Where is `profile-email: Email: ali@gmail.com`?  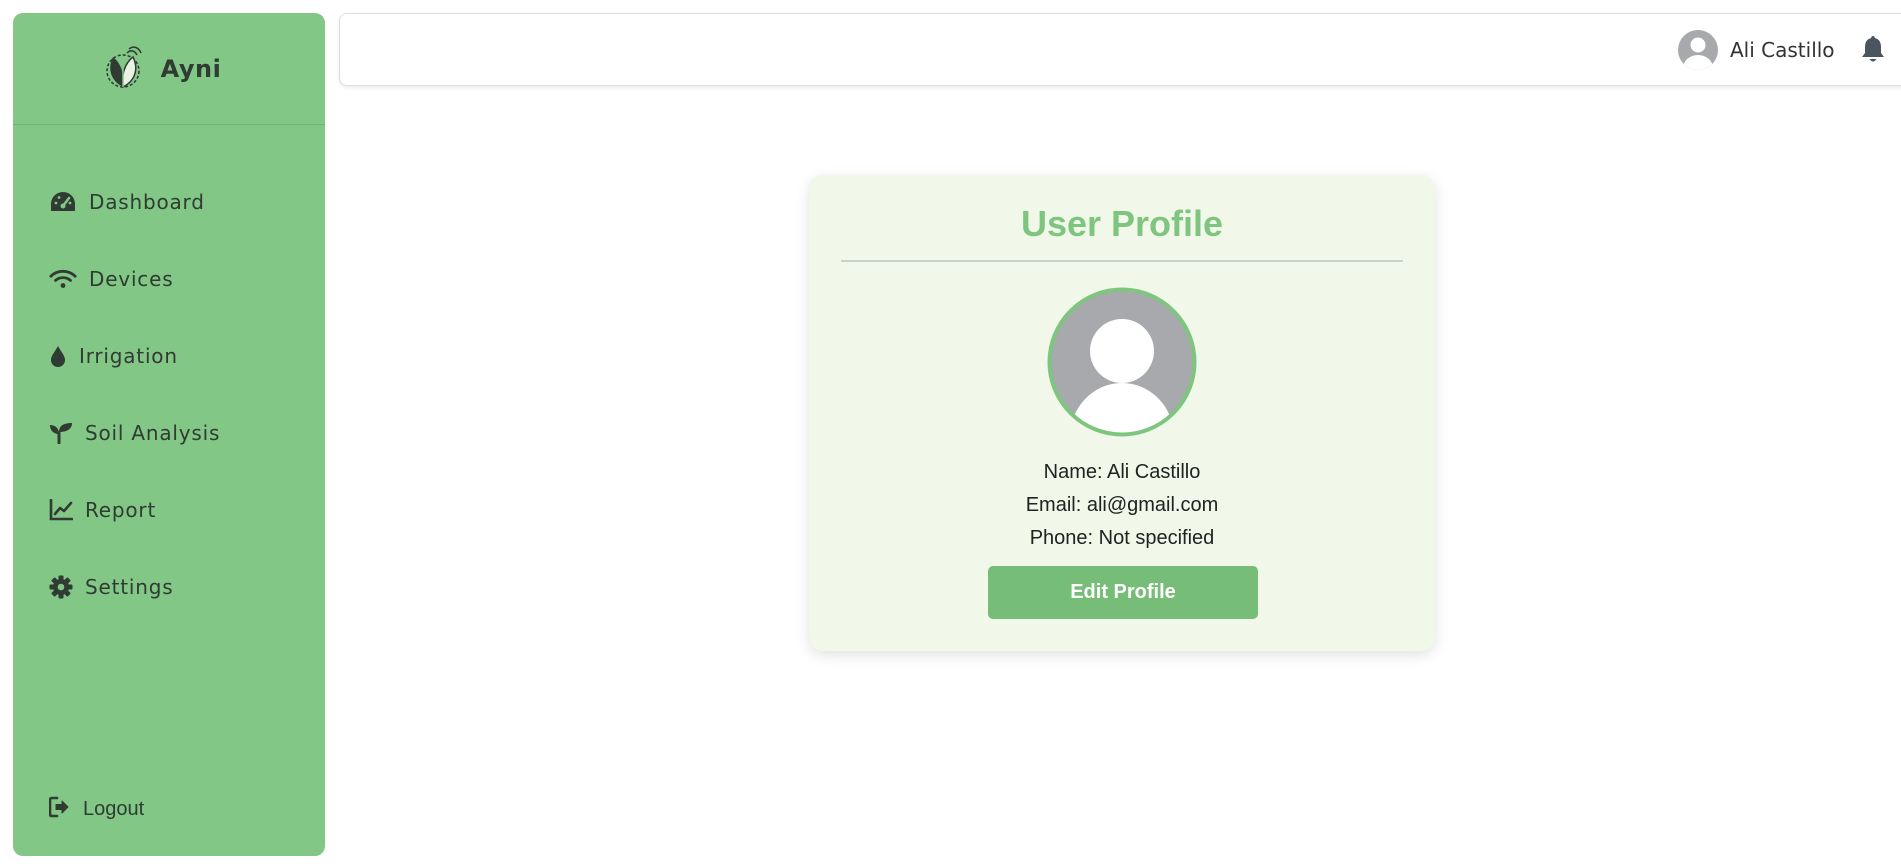 profile-email: Email: ali@gmail.com is located at coordinates (1122, 505).